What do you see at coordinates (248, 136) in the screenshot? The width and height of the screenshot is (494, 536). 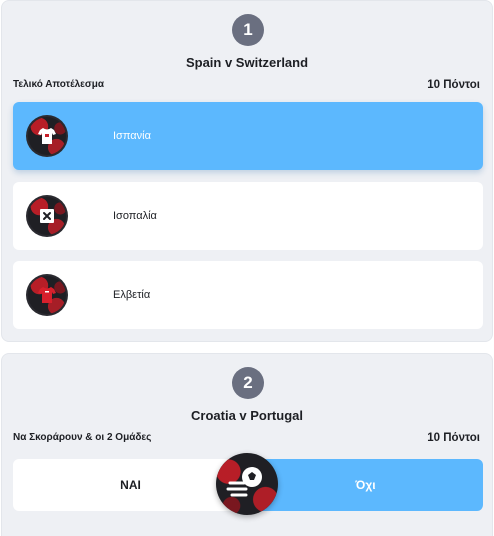 I see `option-spain: Ισπανία` at bounding box center [248, 136].